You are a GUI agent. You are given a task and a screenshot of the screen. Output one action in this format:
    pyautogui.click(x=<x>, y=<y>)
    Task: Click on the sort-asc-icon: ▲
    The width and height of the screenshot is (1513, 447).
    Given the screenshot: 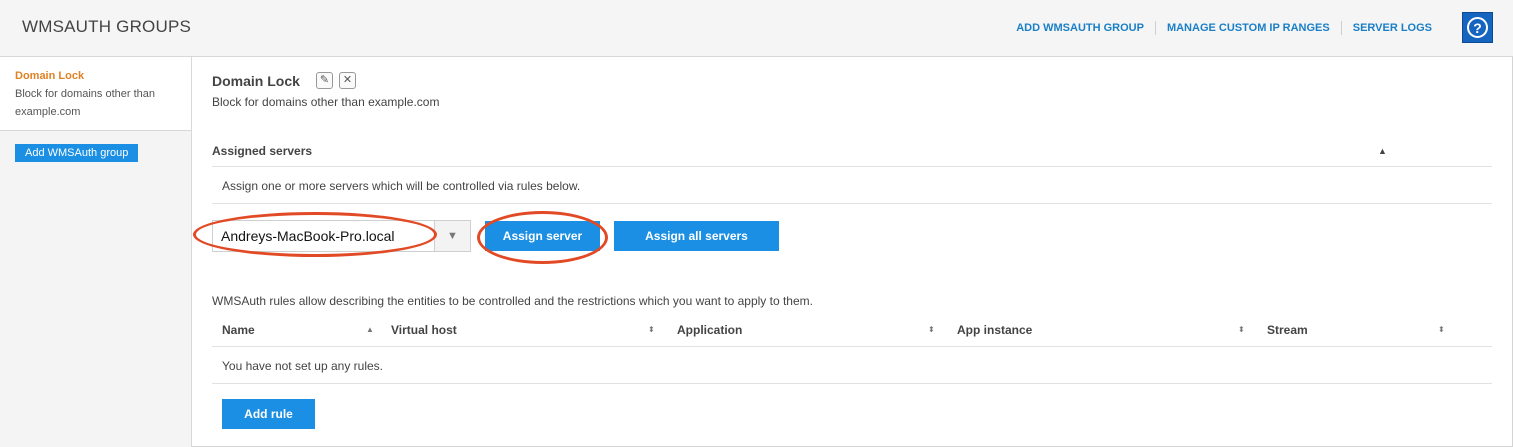 What is the action you would take?
    pyautogui.click(x=370, y=329)
    